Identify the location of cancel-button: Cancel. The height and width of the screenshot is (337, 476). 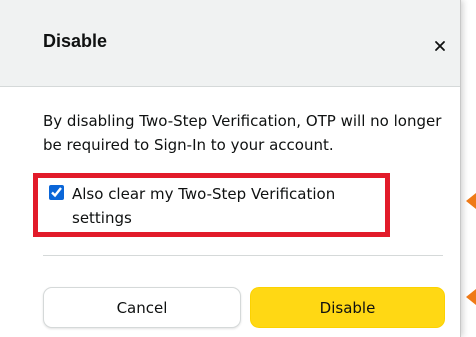
(142, 307).